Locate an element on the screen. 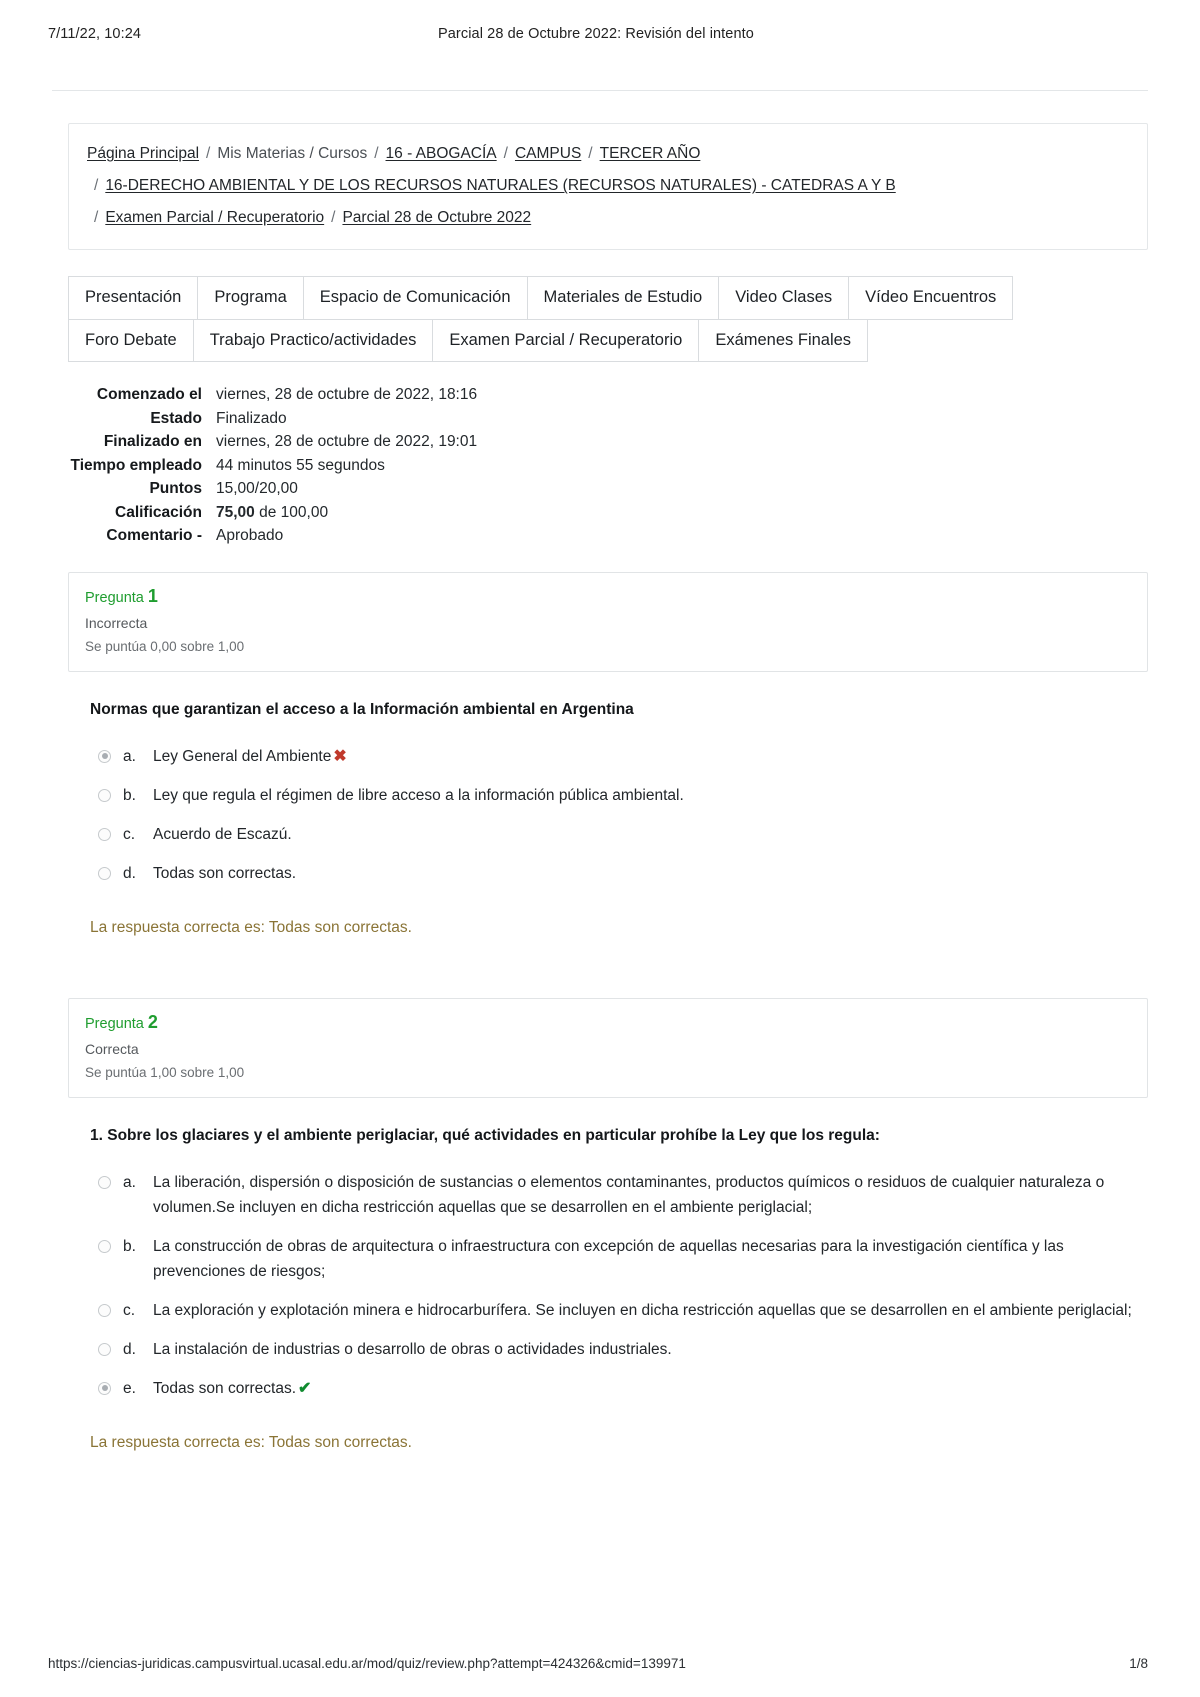 The image size is (1200, 1697). summary-label: Finalizado en is located at coordinates (152, 441).